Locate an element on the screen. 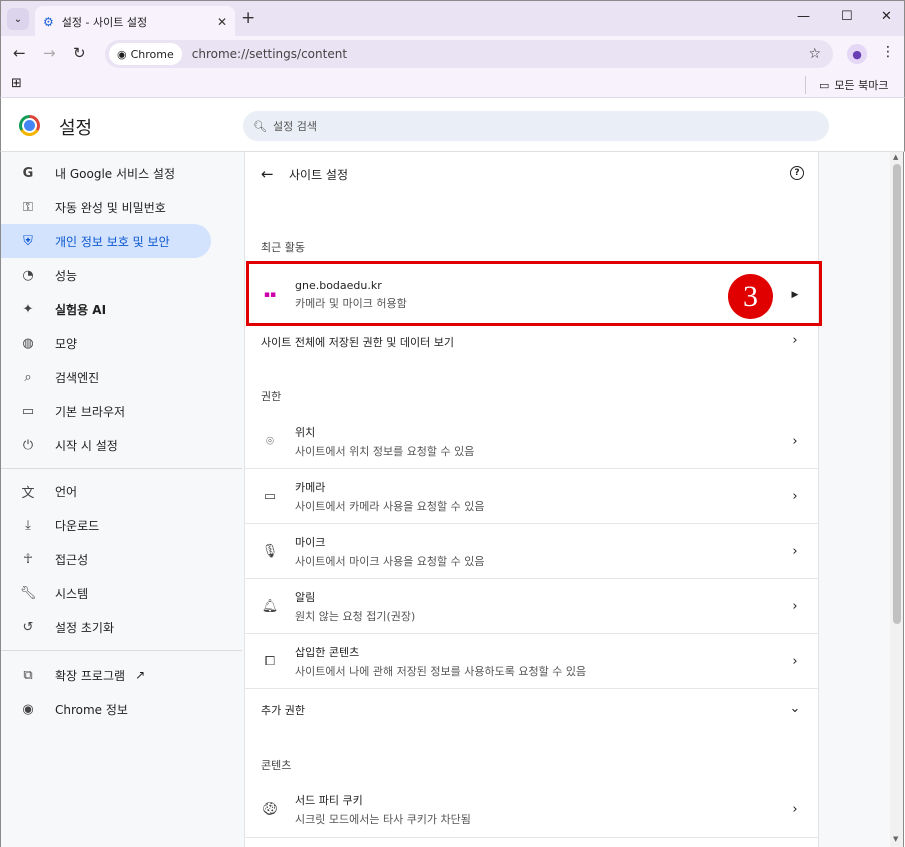 The width and height of the screenshot is (905, 847). permission-row-camera: ▭ 카메라 사이트에서 카메라 사용을 요청할 수 있음 › is located at coordinates (531, 496).